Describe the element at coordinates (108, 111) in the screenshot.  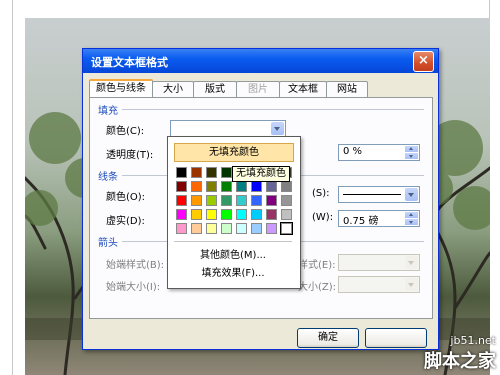
I see `fill-section-label: 填充` at that location.